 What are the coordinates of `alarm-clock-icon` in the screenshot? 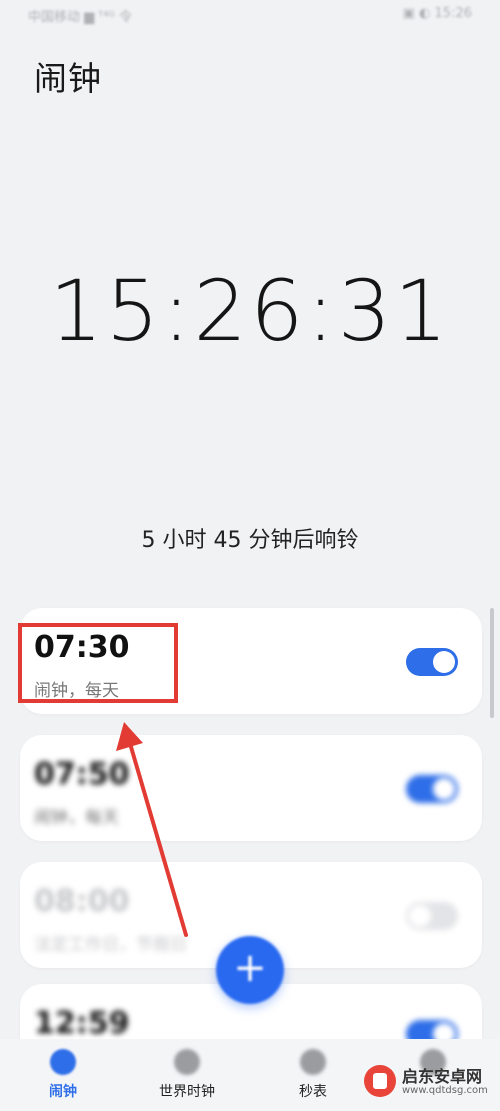 It's located at (63, 1062).